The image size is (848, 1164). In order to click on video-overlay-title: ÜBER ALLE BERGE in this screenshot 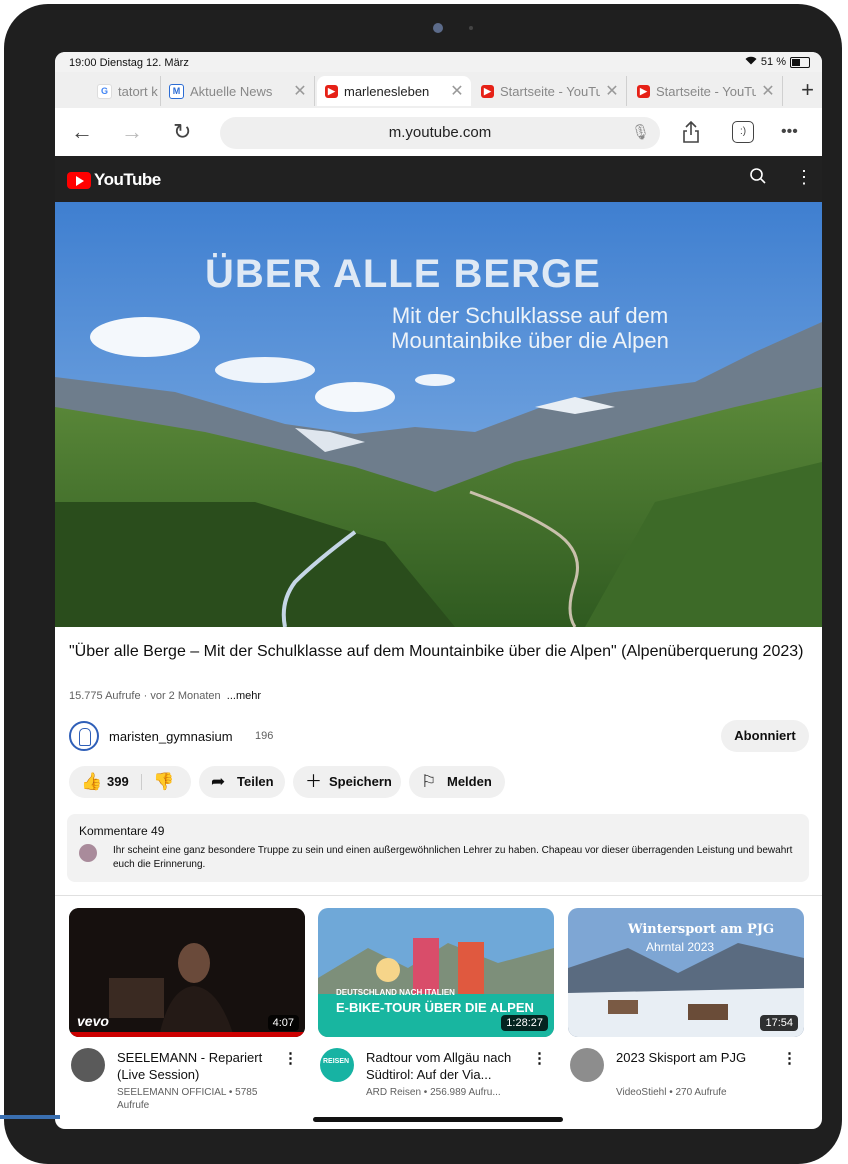, I will do `click(403, 274)`.